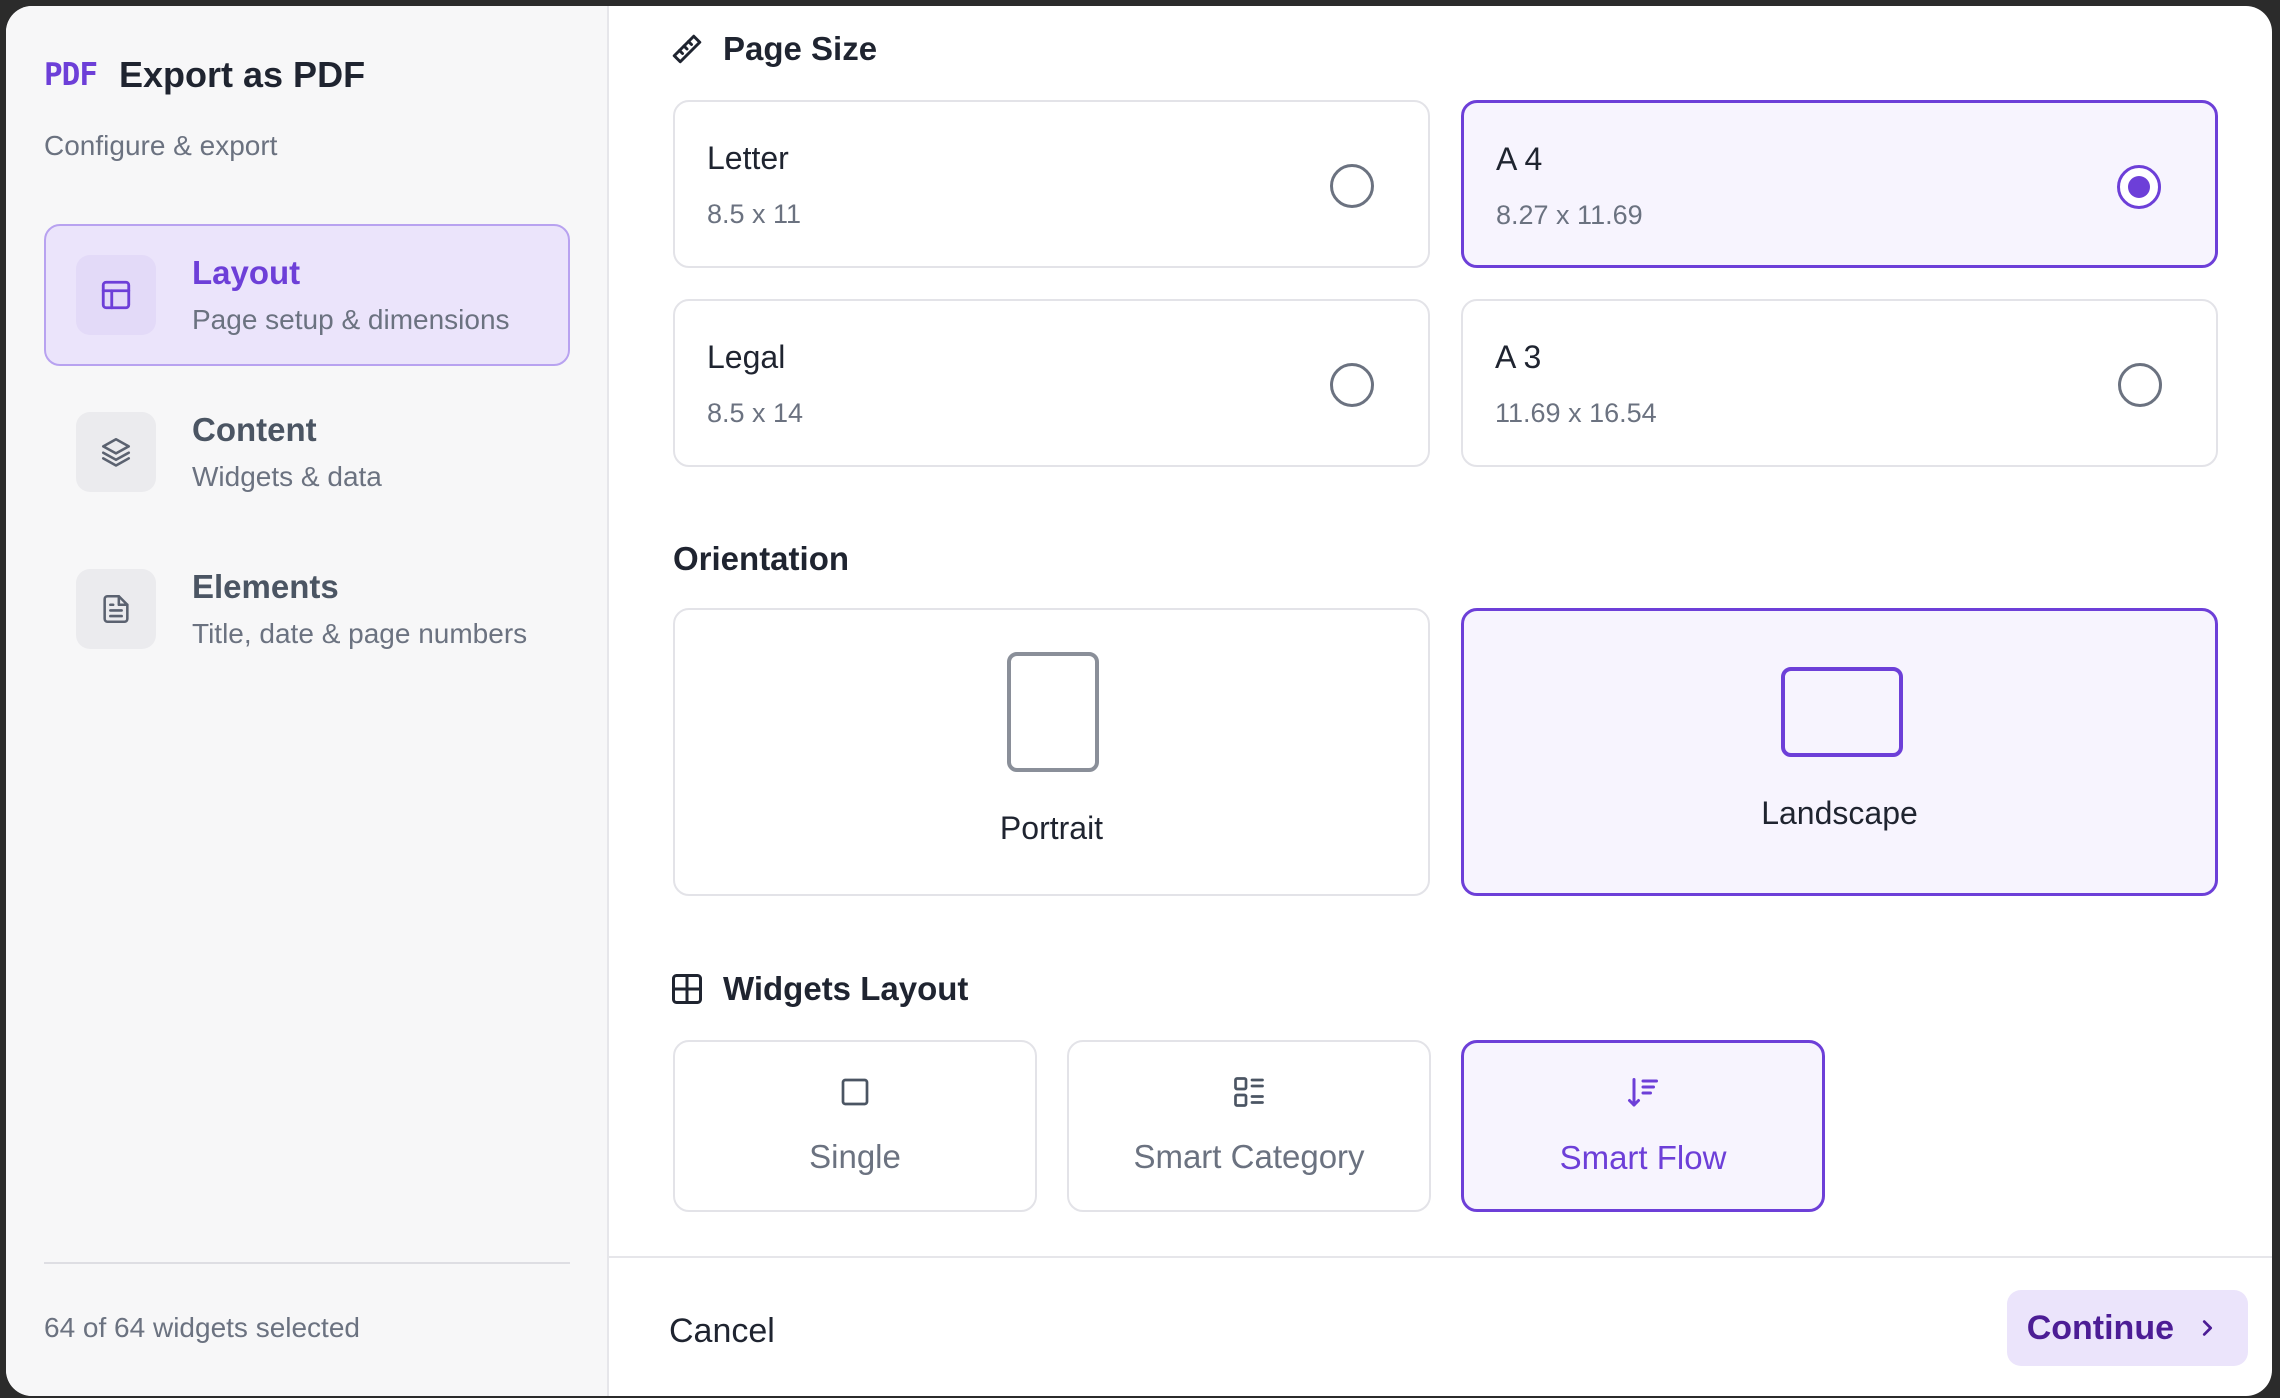 The height and width of the screenshot is (1398, 2280). I want to click on widgets-layout-heading: Widgets Layout, so click(818, 989).